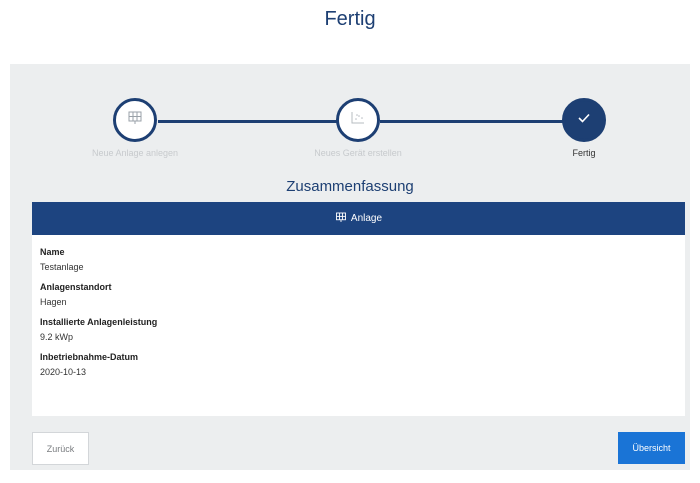 The width and height of the screenshot is (700, 483). What do you see at coordinates (350, 186) in the screenshot?
I see `summary-title: Zusammenfassung` at bounding box center [350, 186].